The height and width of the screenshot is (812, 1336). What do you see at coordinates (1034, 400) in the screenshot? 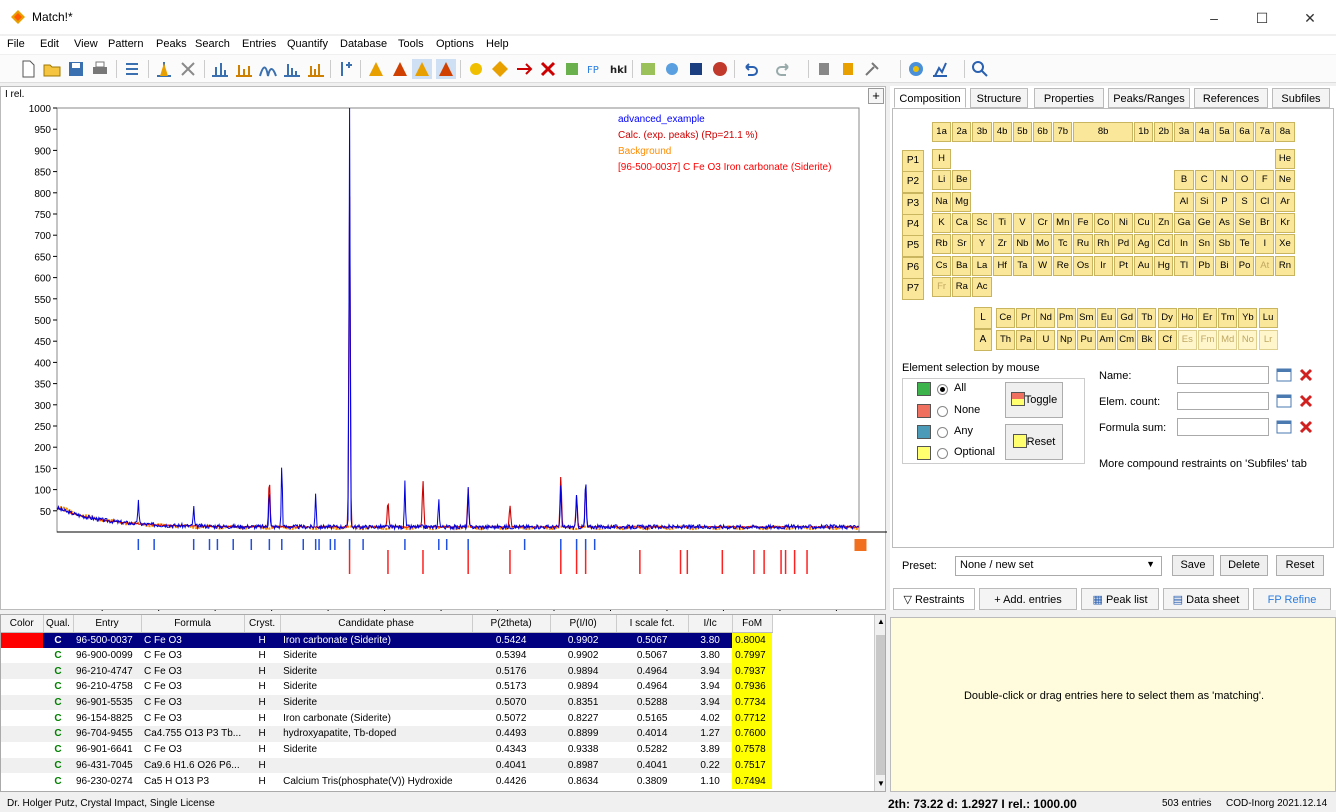
I see `toggle-button: Toggle` at bounding box center [1034, 400].